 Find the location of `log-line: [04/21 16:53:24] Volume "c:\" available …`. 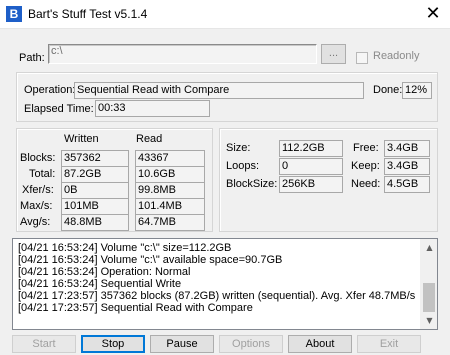

log-line: [04/21 16:53:24] Volume "c:\" available … is located at coordinates (150, 260).